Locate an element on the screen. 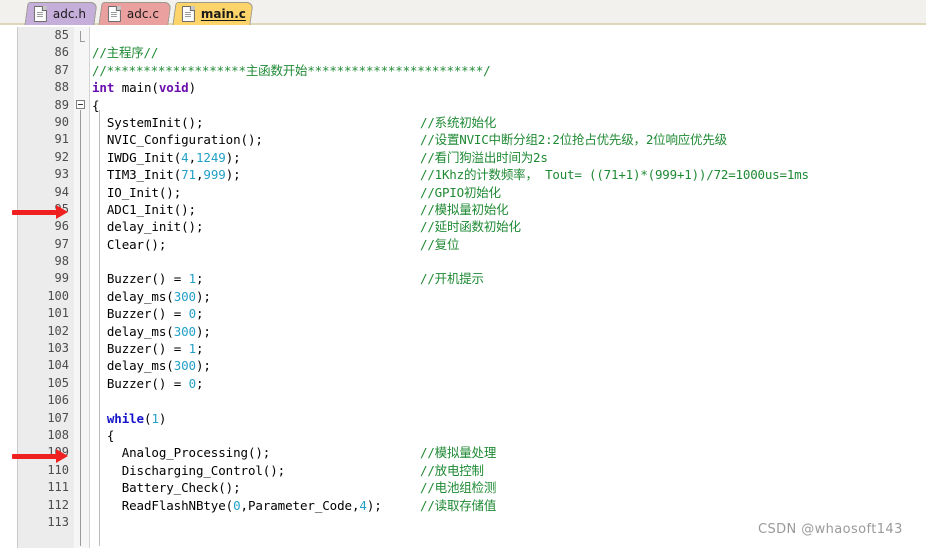  code-line: 88 int main(void) is located at coordinates (463, 87).